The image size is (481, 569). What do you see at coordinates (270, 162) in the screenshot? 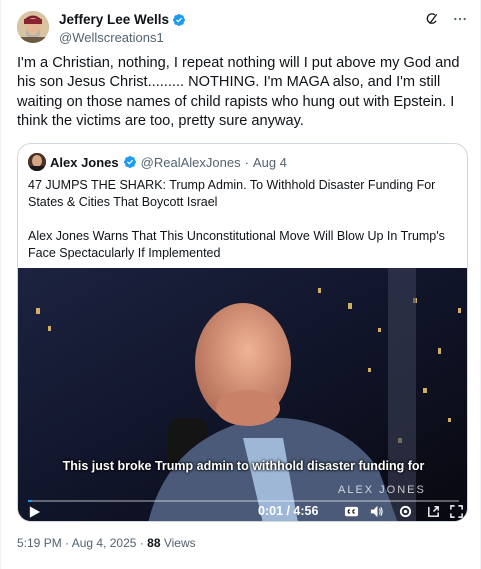
I see `quote-date: Aug 4` at bounding box center [270, 162].